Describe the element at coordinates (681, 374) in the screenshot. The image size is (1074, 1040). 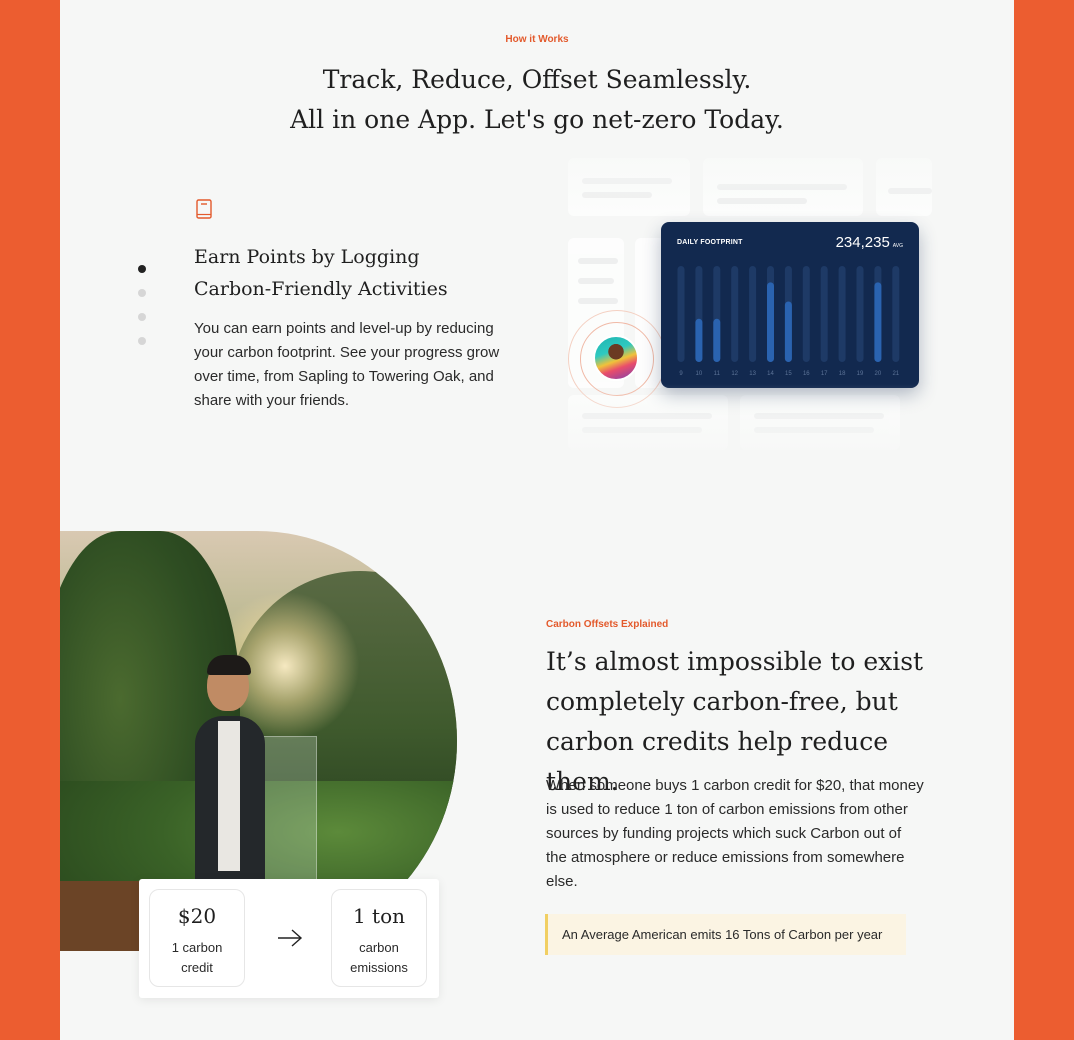
I see `day-label-9: 9` at that location.